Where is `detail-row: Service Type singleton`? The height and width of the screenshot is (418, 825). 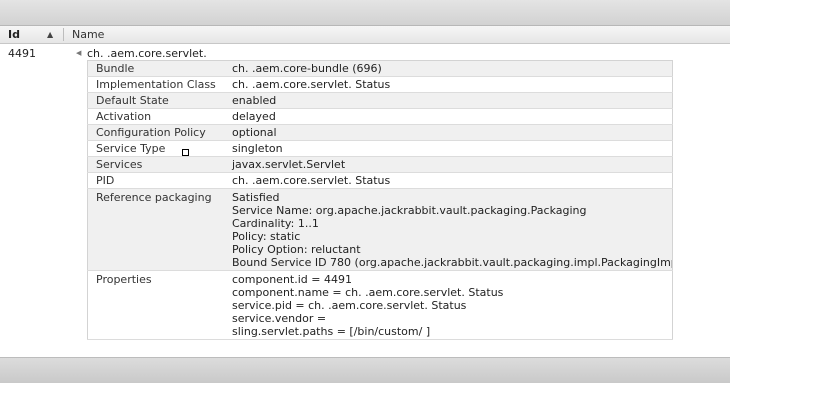 detail-row: Service Type singleton is located at coordinates (380, 148).